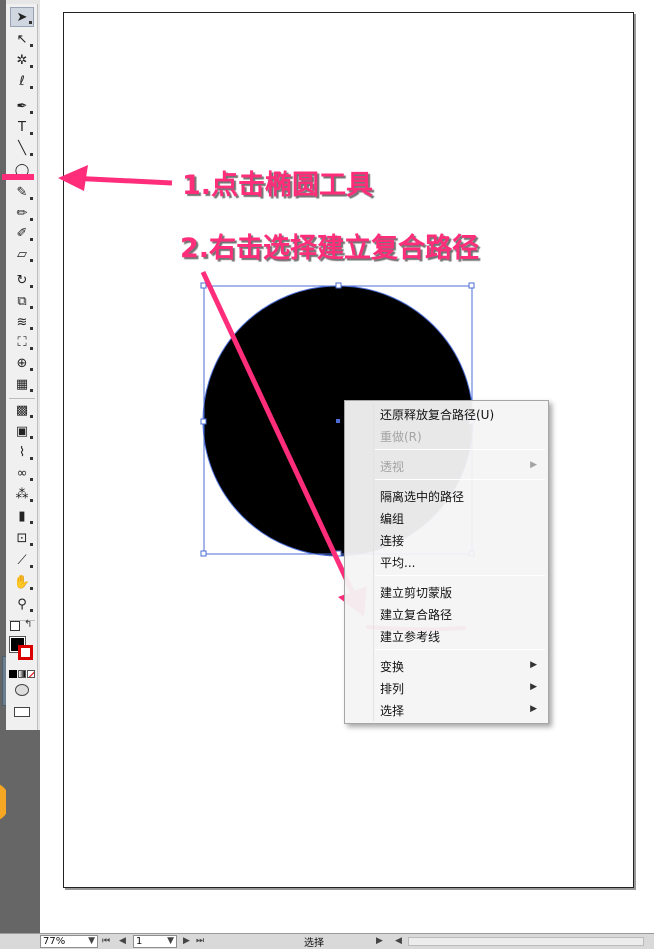  Describe the element at coordinates (392, 466) in the screenshot. I see `menu-item-label: 透视` at that location.